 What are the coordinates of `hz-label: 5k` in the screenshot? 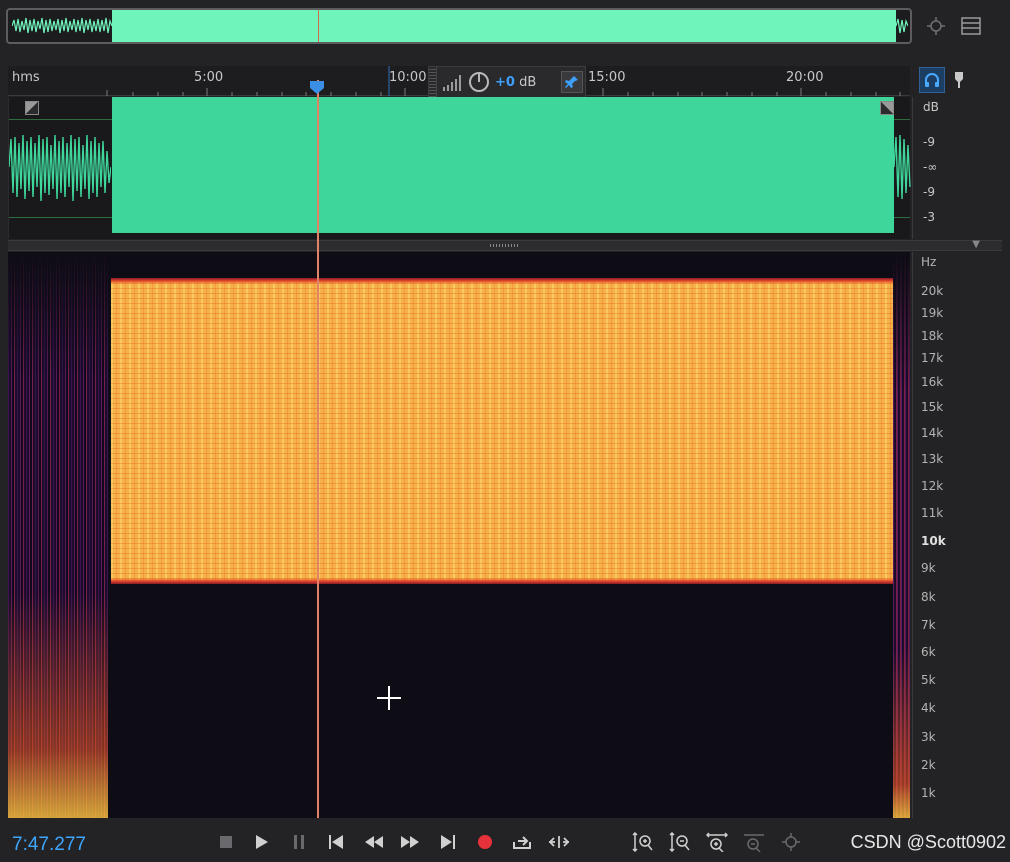 It's located at (928, 680).